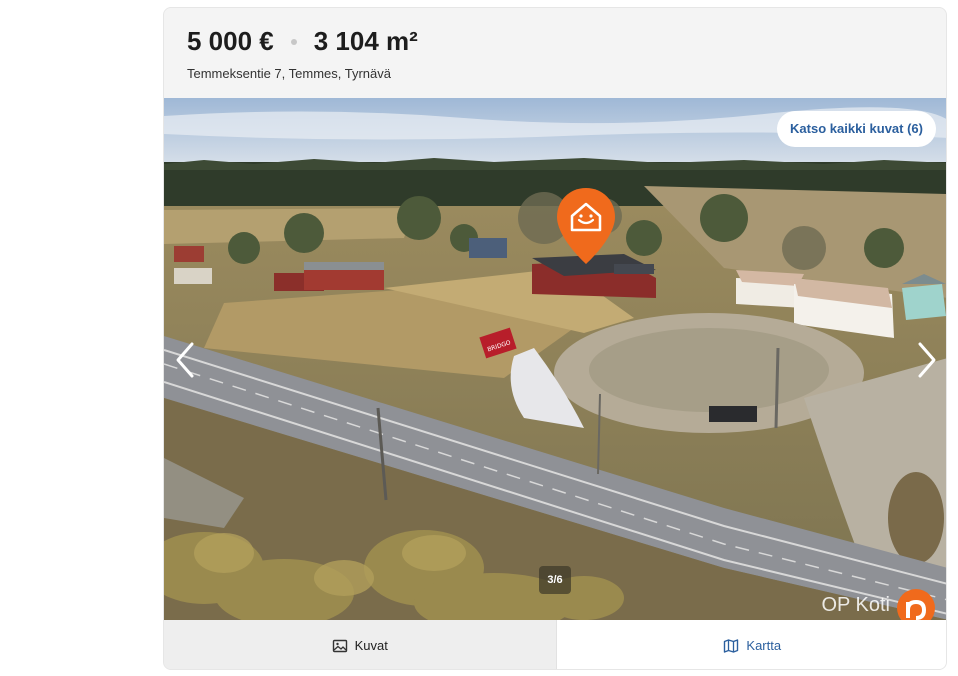 This screenshot has height=676, width=958. I want to click on tab-photos: Kuvat, so click(360, 644).